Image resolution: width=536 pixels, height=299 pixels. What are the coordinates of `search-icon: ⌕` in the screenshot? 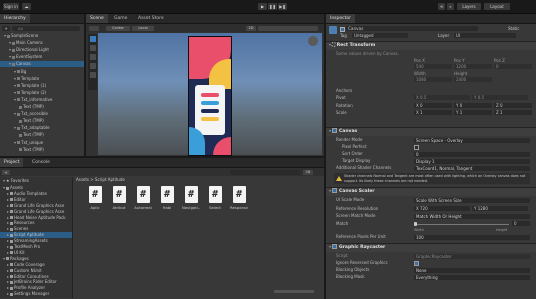 It's located at (450, 6).